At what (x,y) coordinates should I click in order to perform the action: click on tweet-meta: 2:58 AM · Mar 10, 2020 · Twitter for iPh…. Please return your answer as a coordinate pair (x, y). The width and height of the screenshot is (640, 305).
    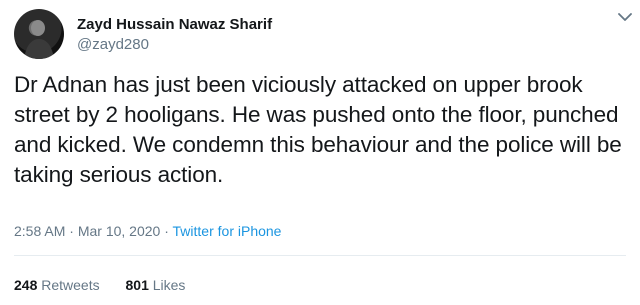
    Looking at the image, I should click on (147, 231).